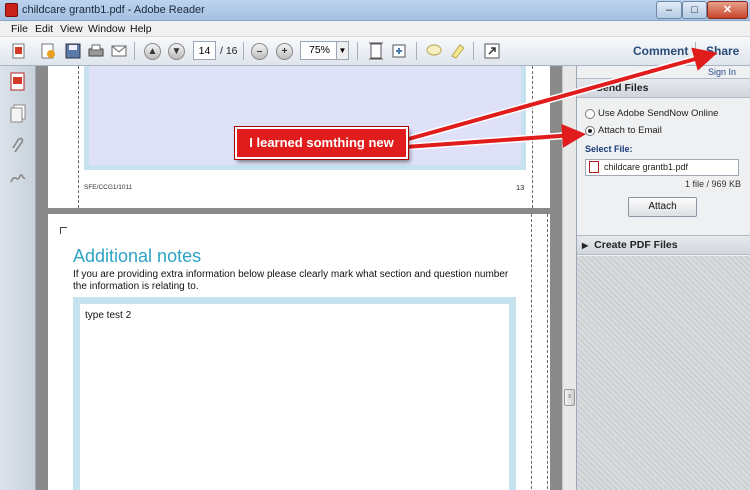 This screenshot has height=490, width=750. I want to click on arrow-to-attach-option, so click(495, 136).